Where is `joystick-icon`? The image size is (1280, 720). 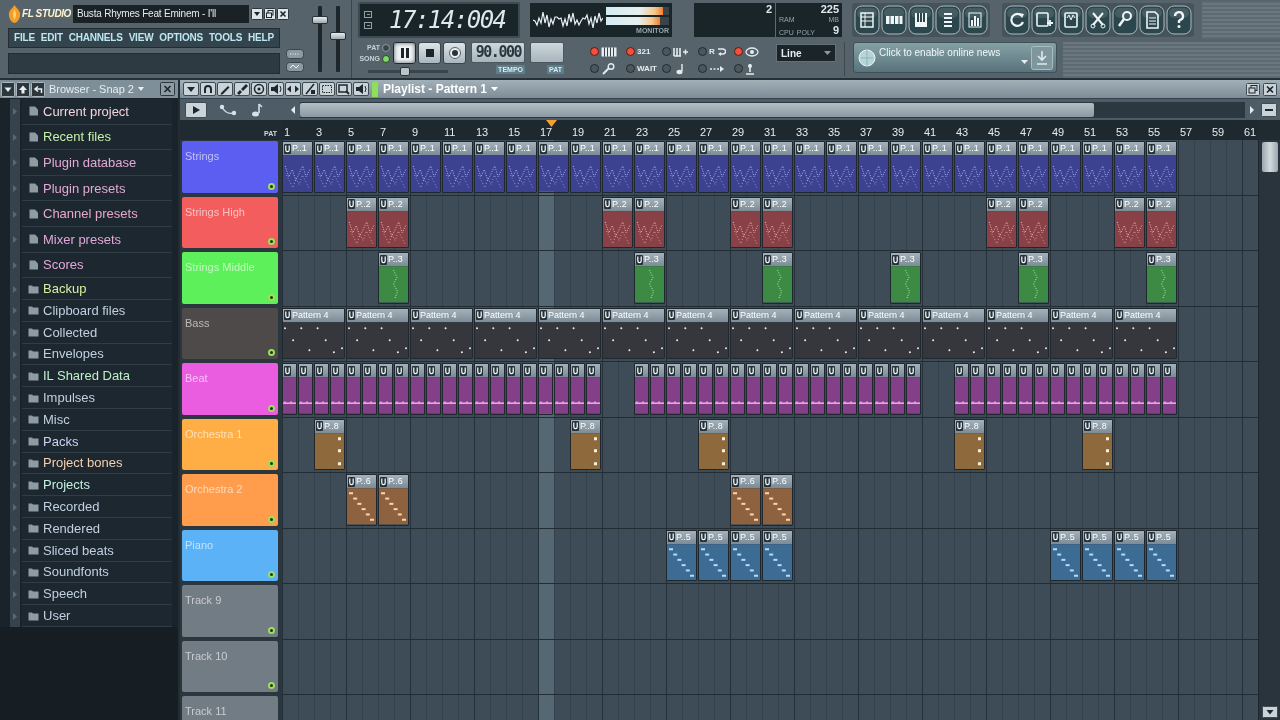 joystick-icon is located at coordinates (750, 68).